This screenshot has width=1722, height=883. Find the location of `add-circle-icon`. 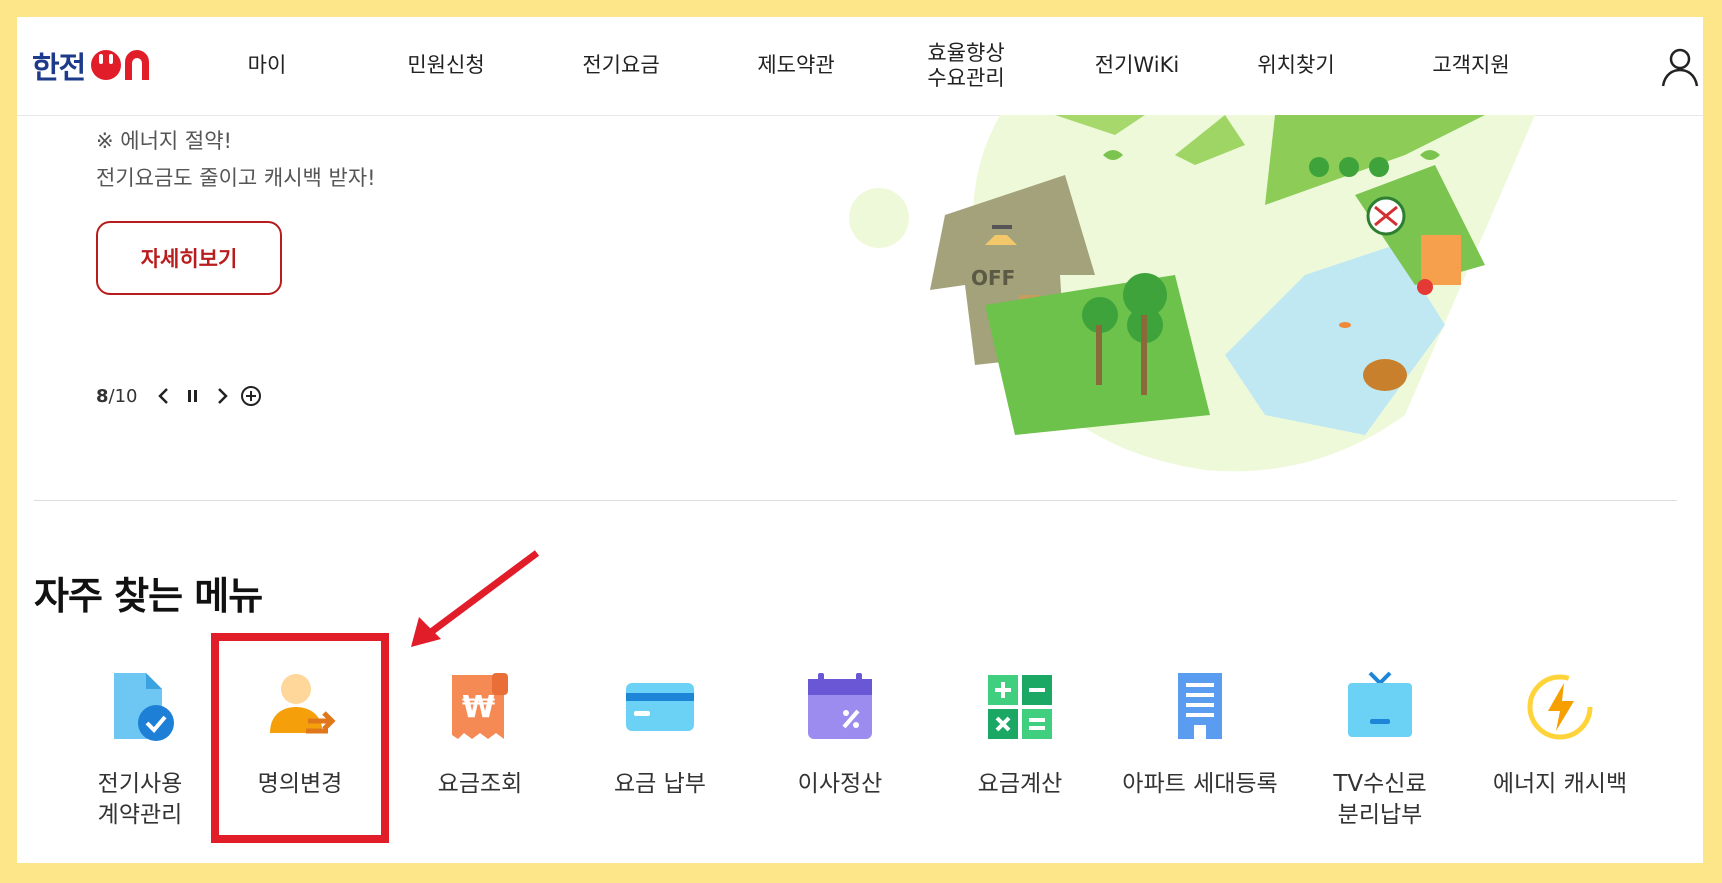

add-circle-icon is located at coordinates (251, 396).